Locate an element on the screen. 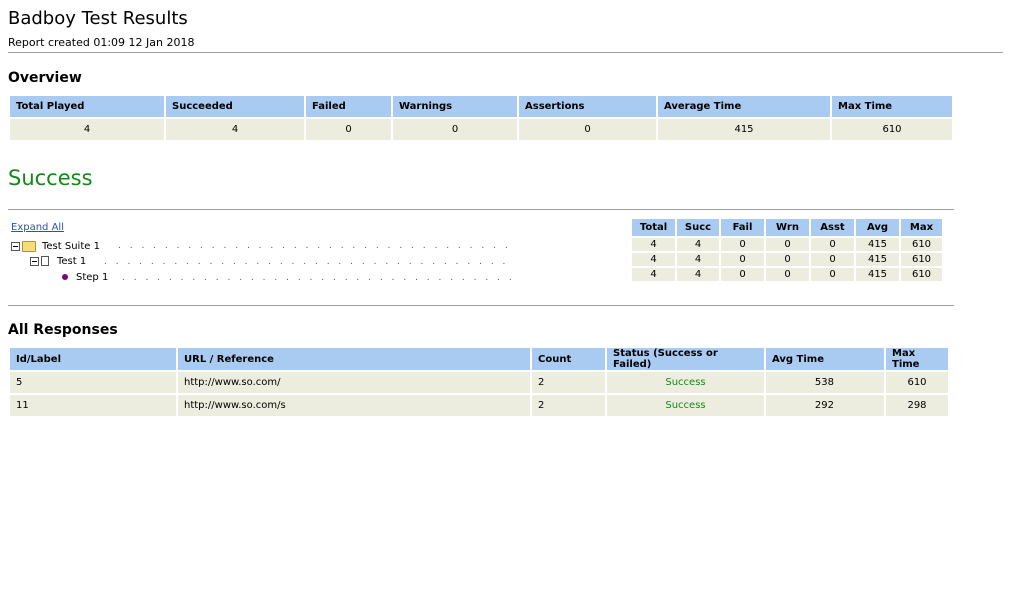 The width and height of the screenshot is (1012, 609). folder-icon is located at coordinates (29, 246).